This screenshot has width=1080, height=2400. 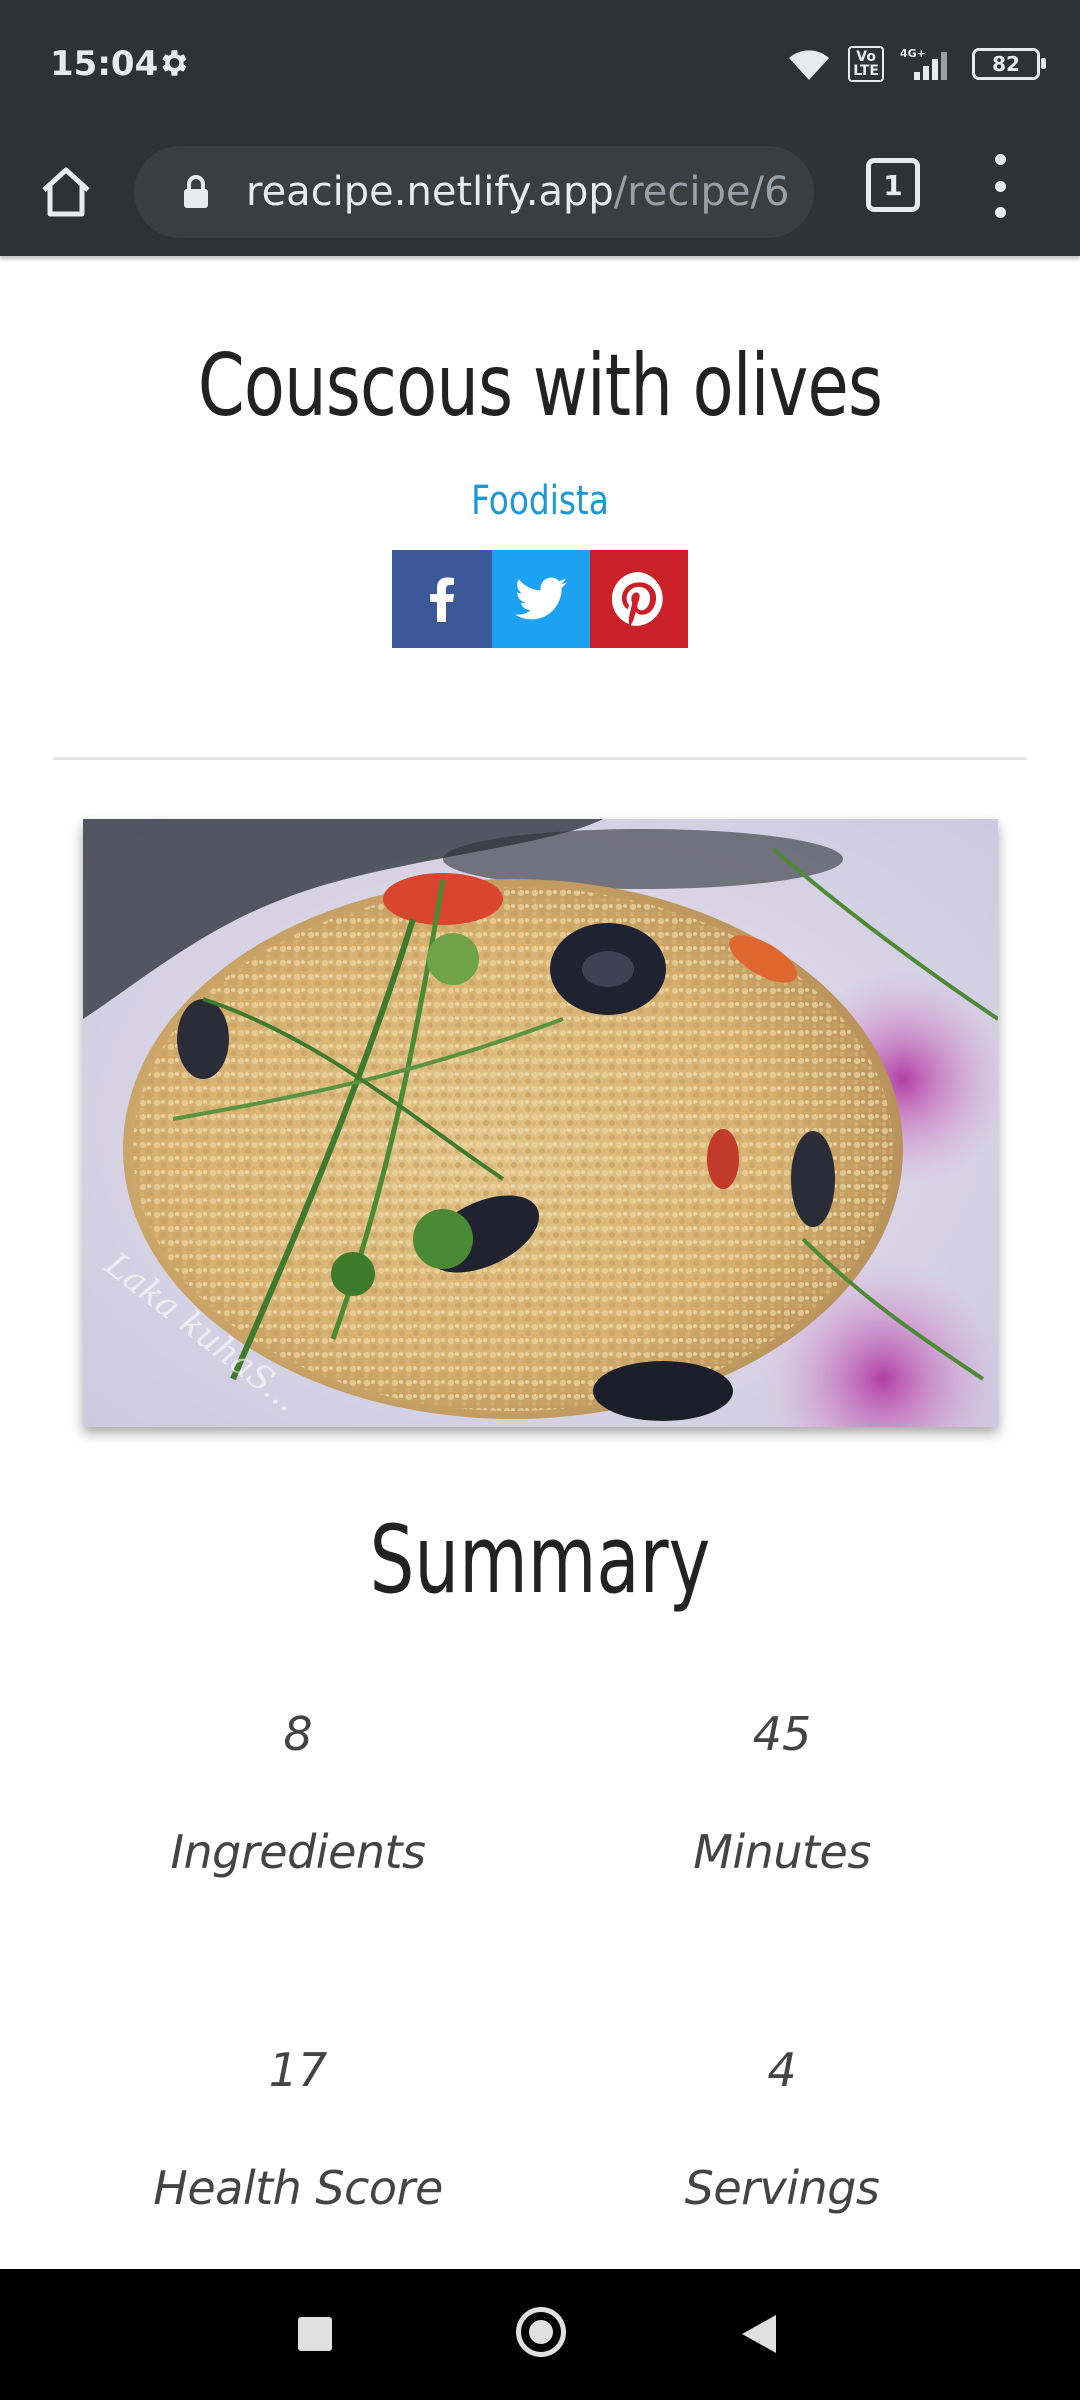 I want to click on stat-value: 4, so click(x=782, y=2070).